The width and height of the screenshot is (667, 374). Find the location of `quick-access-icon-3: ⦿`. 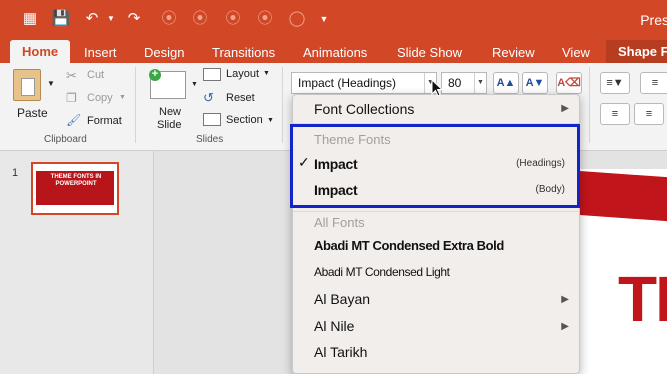

quick-access-icon-3: ⦿ is located at coordinates (233, 19).